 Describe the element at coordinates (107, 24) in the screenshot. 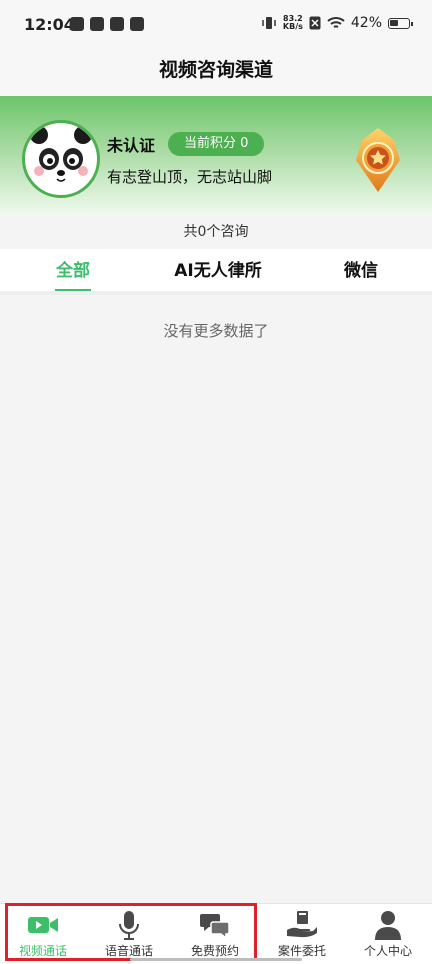

I see `notification-icons` at that location.